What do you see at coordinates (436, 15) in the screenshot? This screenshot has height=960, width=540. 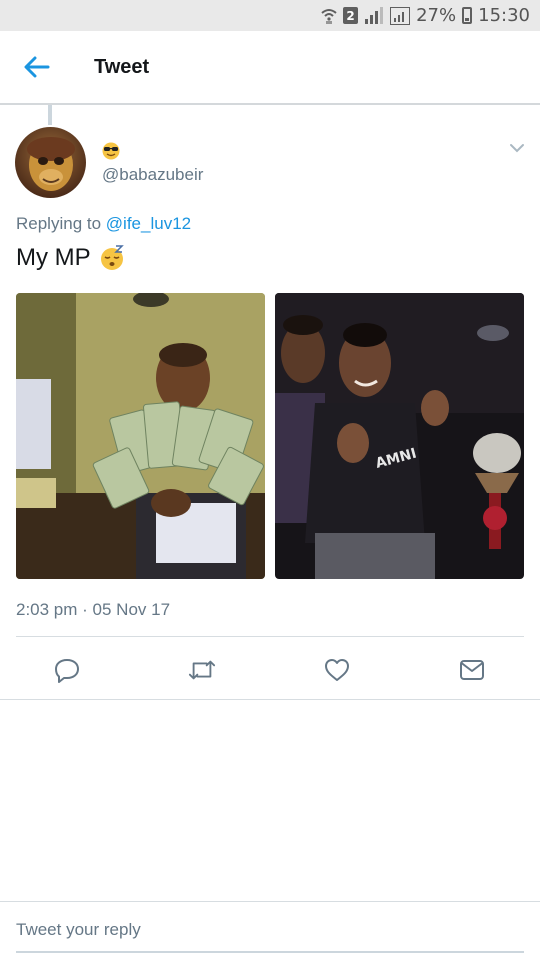 I see `battery-percent: 27%` at bounding box center [436, 15].